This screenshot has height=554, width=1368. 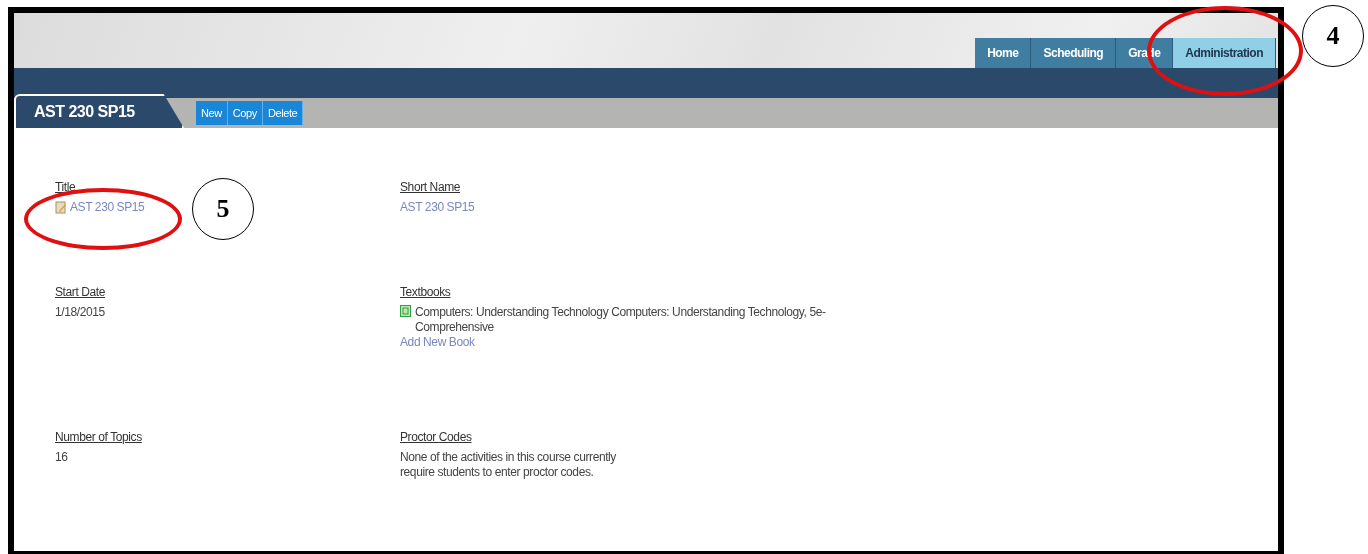 What do you see at coordinates (98, 437) in the screenshot?
I see `field-label: Number of Topics` at bounding box center [98, 437].